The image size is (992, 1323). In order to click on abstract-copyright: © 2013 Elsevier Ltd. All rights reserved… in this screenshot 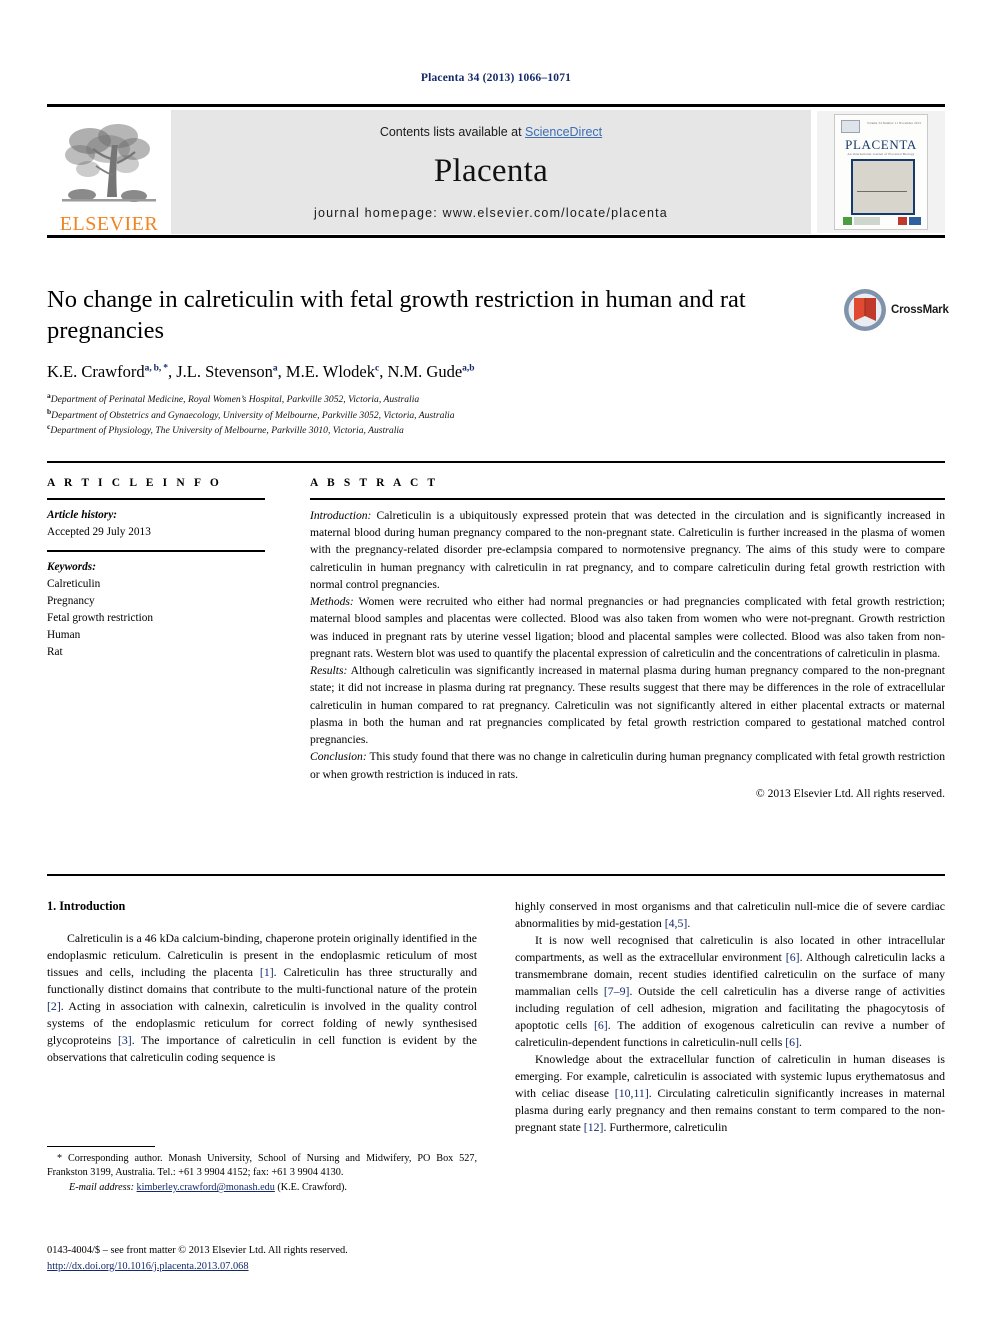, I will do `click(850, 793)`.